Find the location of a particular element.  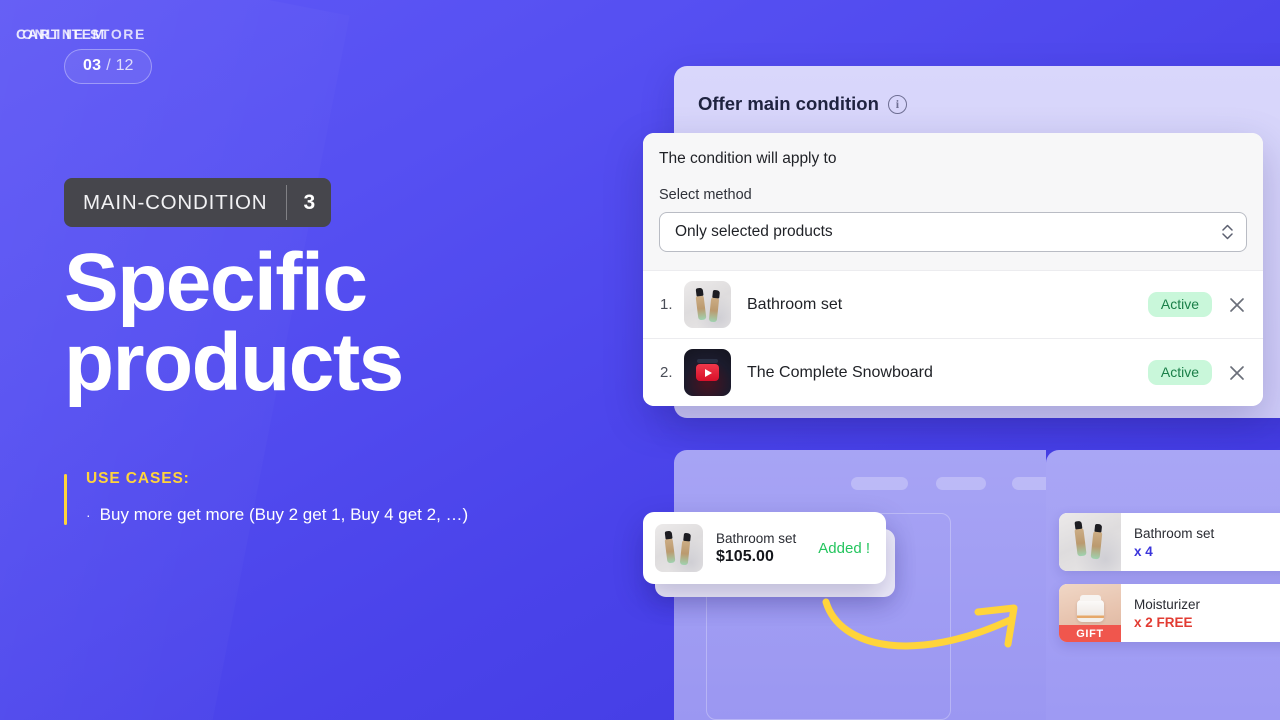

added-product-name: Bathroom set is located at coordinates (756, 538).